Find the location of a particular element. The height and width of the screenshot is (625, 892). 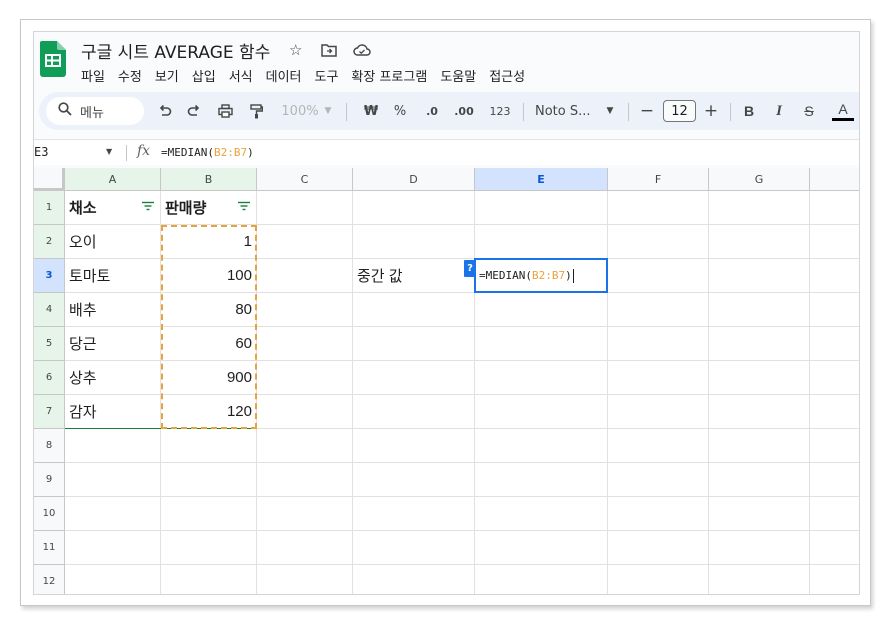

column-header-g: G is located at coordinates (759, 179).